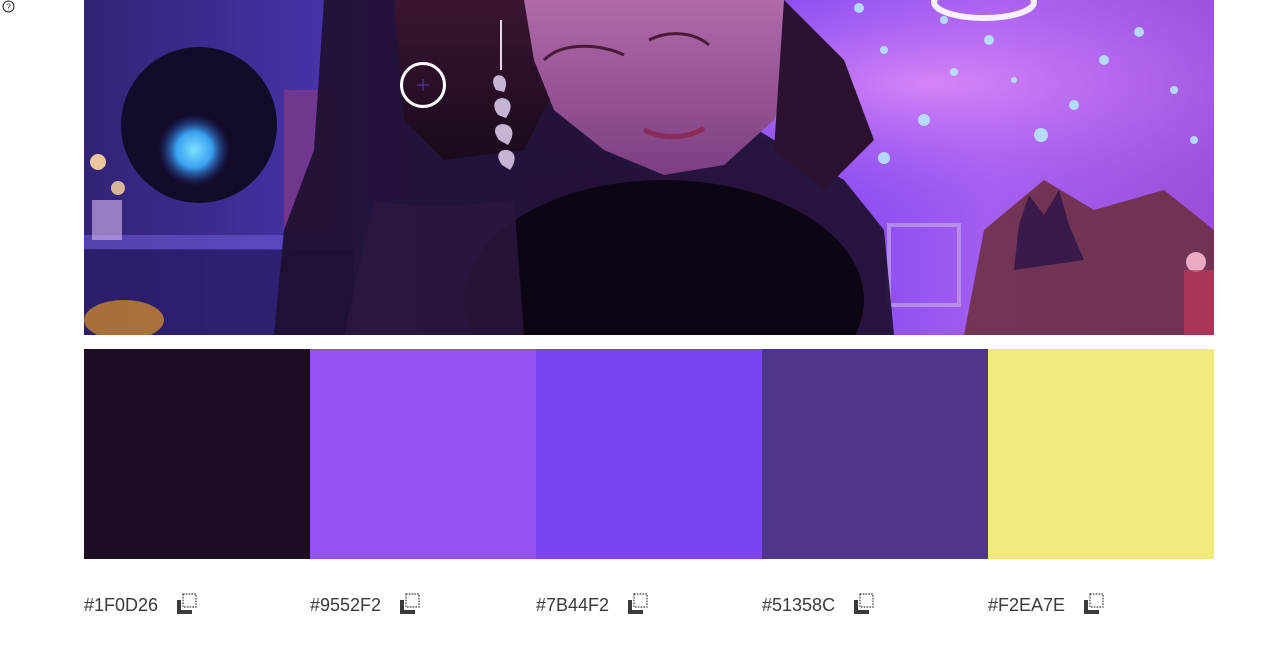 The image size is (1276, 651). I want to click on hex-code-cell: #9552F2, so click(423, 605).